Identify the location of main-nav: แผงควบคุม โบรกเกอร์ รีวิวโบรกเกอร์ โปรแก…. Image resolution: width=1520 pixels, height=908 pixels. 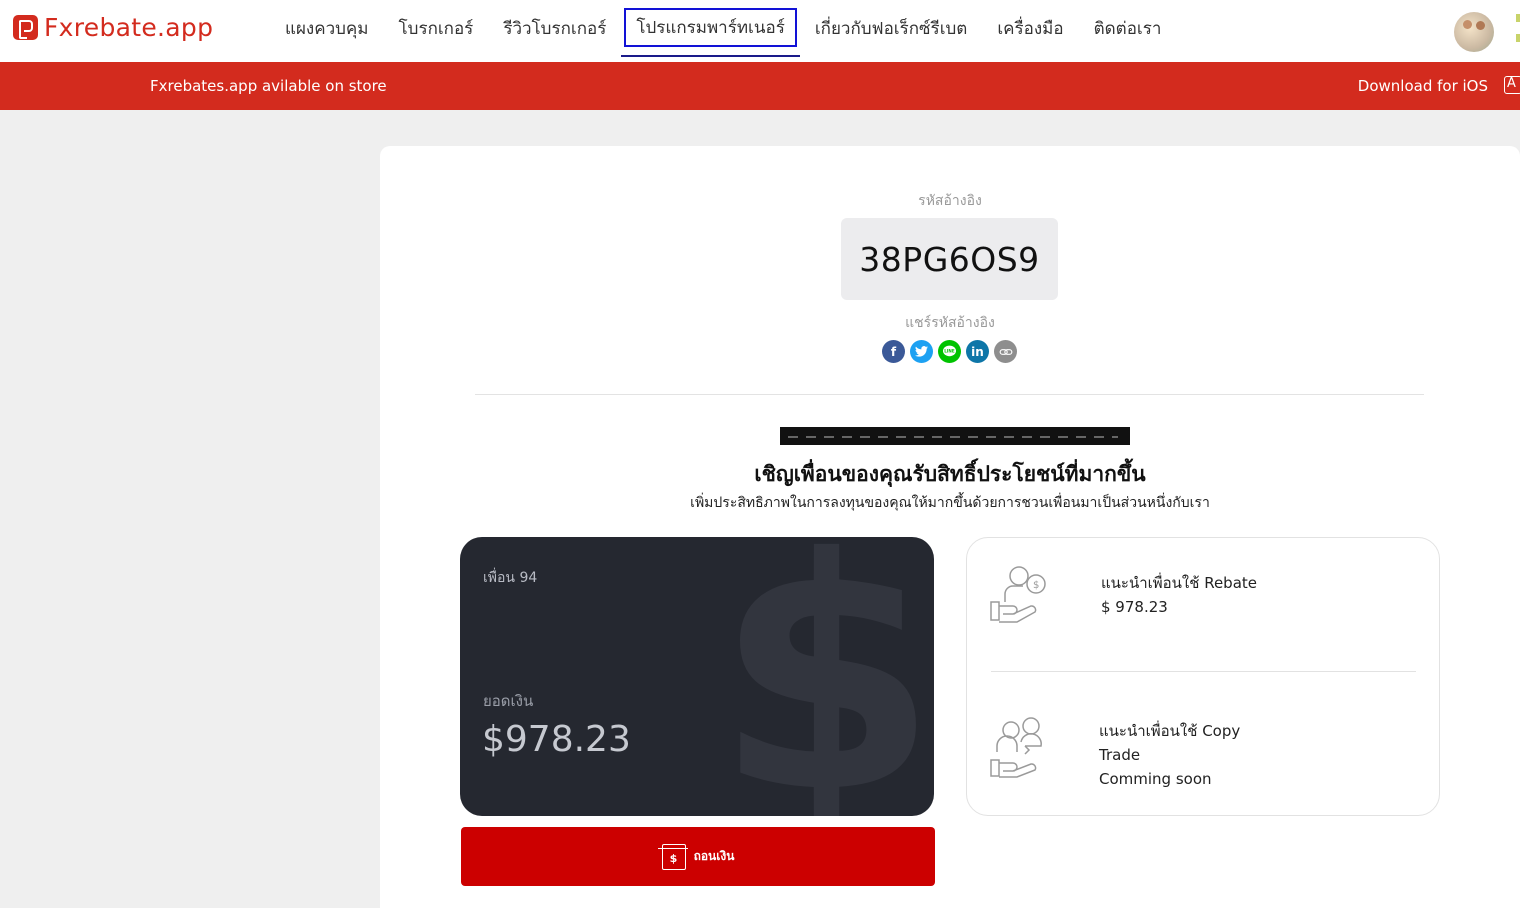
(723, 31).